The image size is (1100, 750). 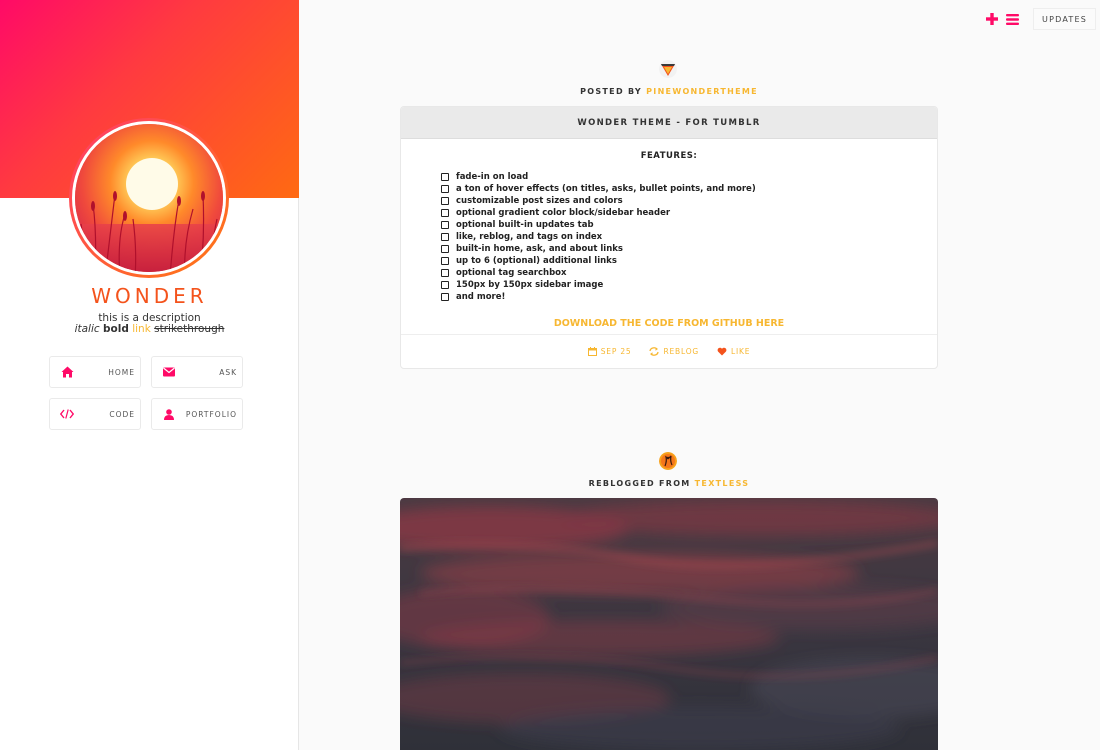 I want to click on like-label: LIKE, so click(x=741, y=351).